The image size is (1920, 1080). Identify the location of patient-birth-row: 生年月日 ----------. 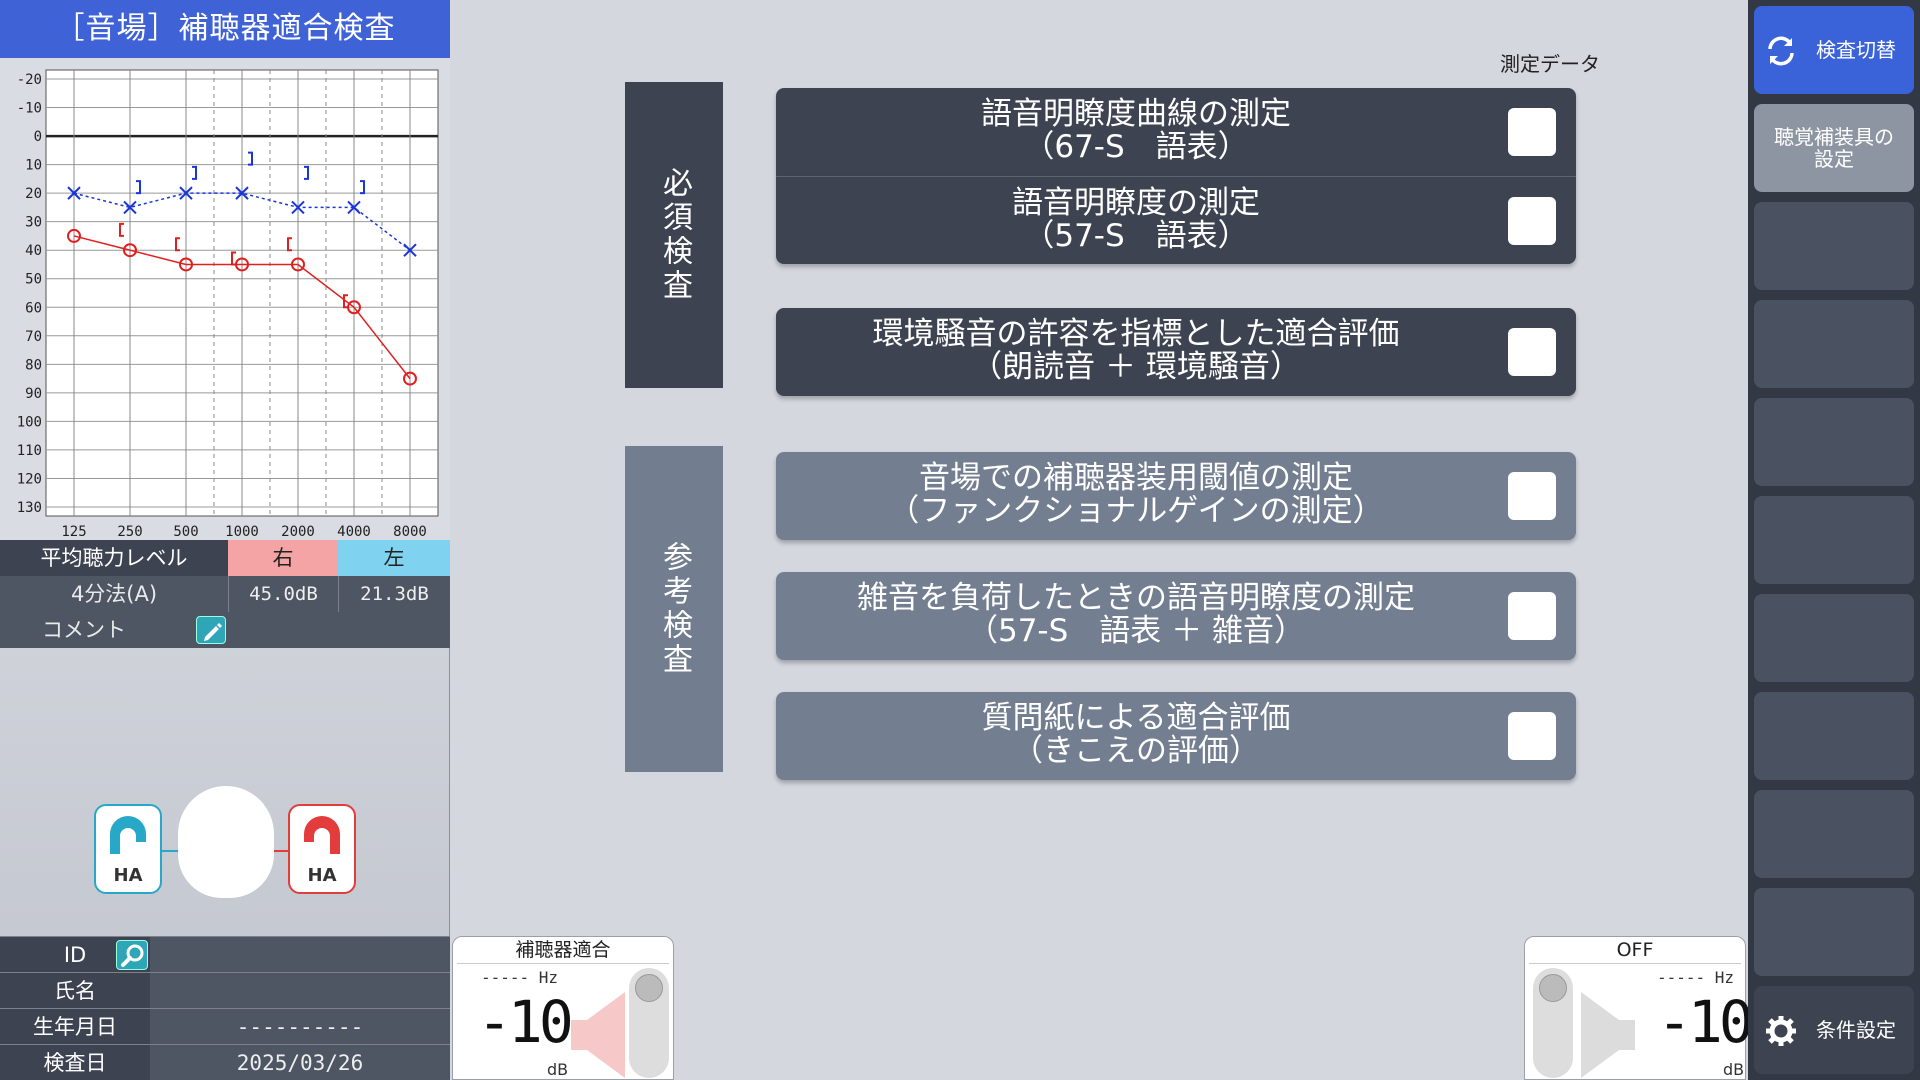
(225, 1026).